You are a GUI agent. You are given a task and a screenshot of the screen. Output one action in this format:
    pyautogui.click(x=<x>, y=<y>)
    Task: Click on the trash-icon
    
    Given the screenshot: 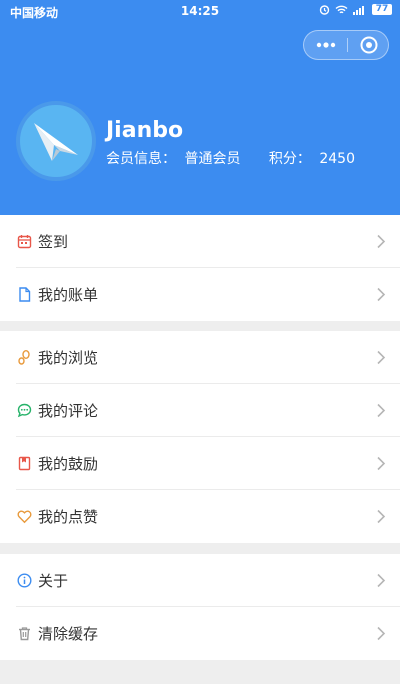 What is the action you would take?
    pyautogui.click(x=24, y=634)
    